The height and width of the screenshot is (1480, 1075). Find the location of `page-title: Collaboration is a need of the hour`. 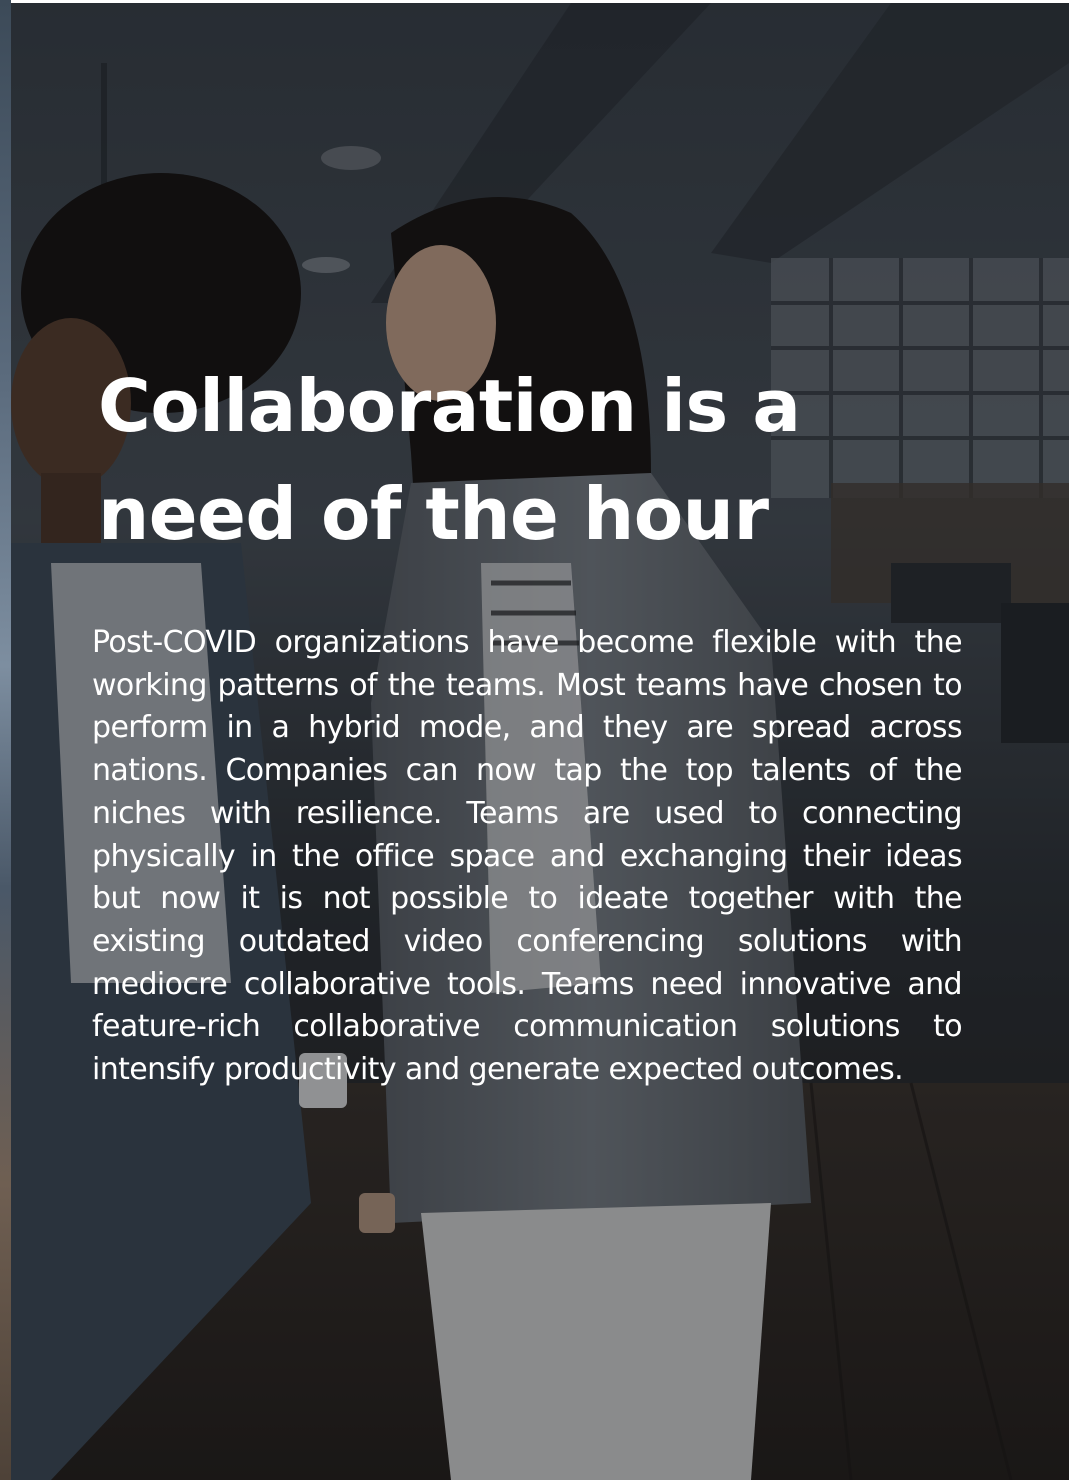

page-title: Collaboration is a need of the hour is located at coordinates (449, 460).